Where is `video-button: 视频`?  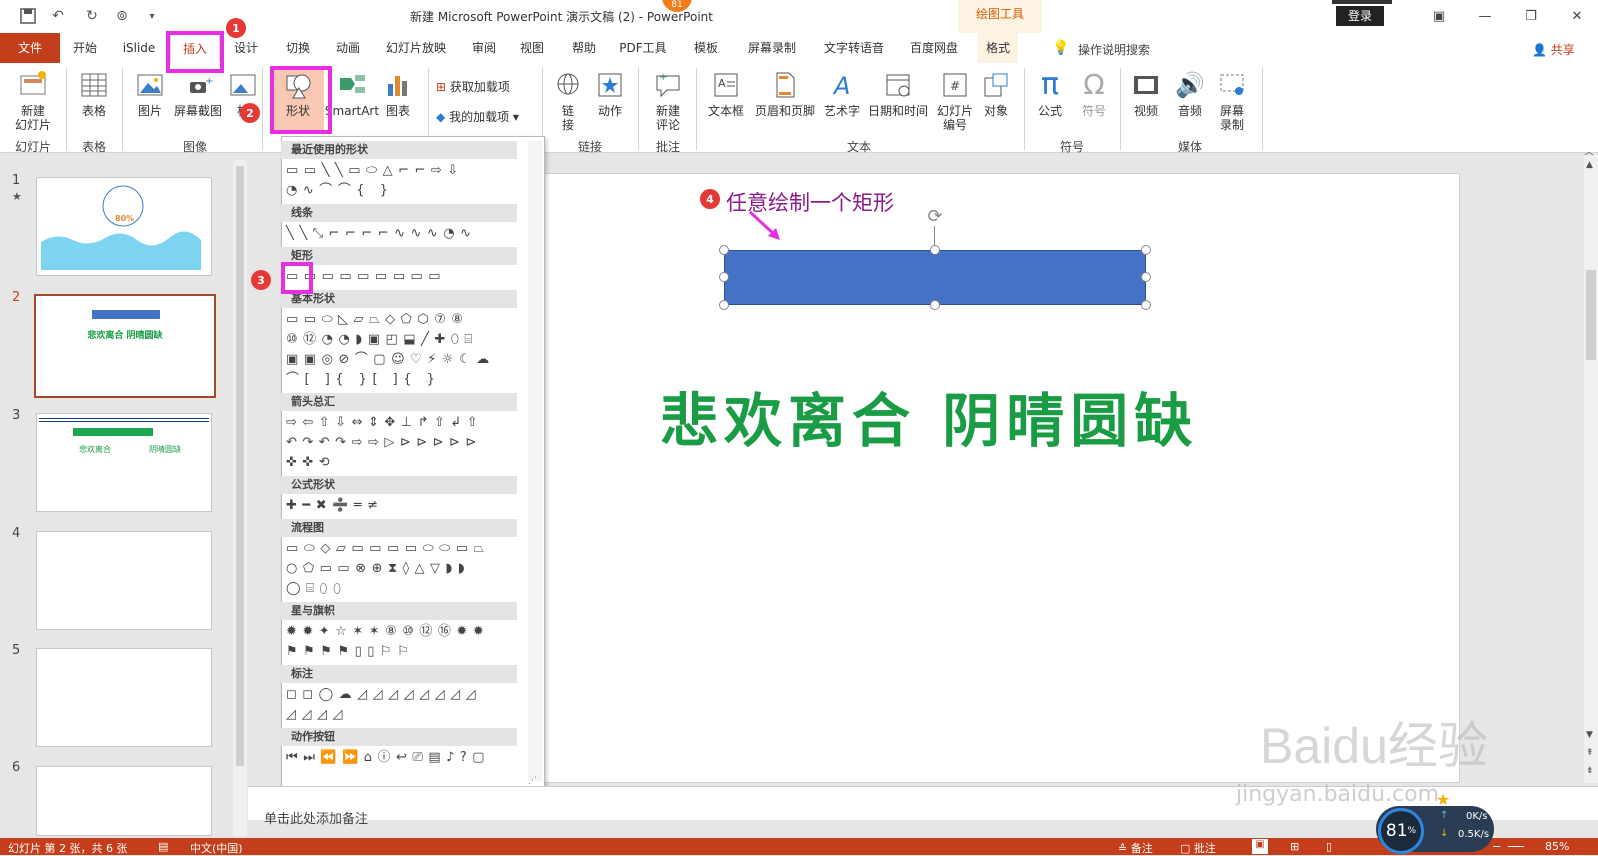
video-button: 视频 is located at coordinates (1146, 94).